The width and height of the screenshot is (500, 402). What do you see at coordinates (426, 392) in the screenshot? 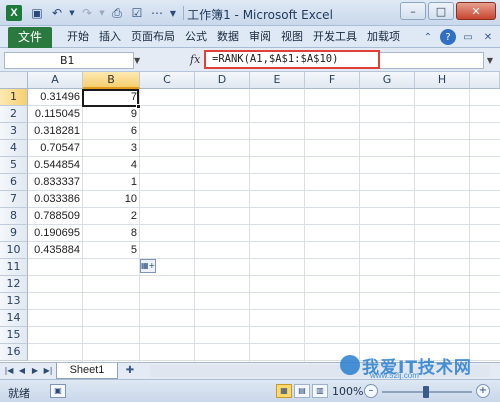
I see `zoom-slider-thumb` at bounding box center [426, 392].